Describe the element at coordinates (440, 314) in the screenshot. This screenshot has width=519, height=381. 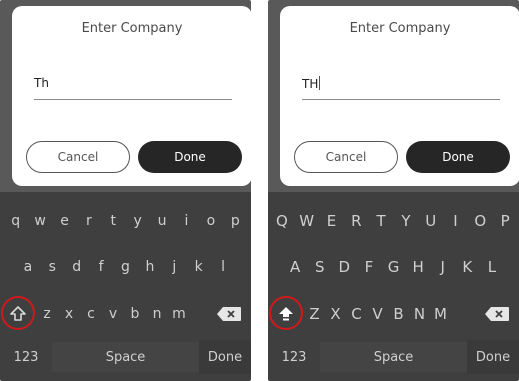
I see `key-m: M` at that location.